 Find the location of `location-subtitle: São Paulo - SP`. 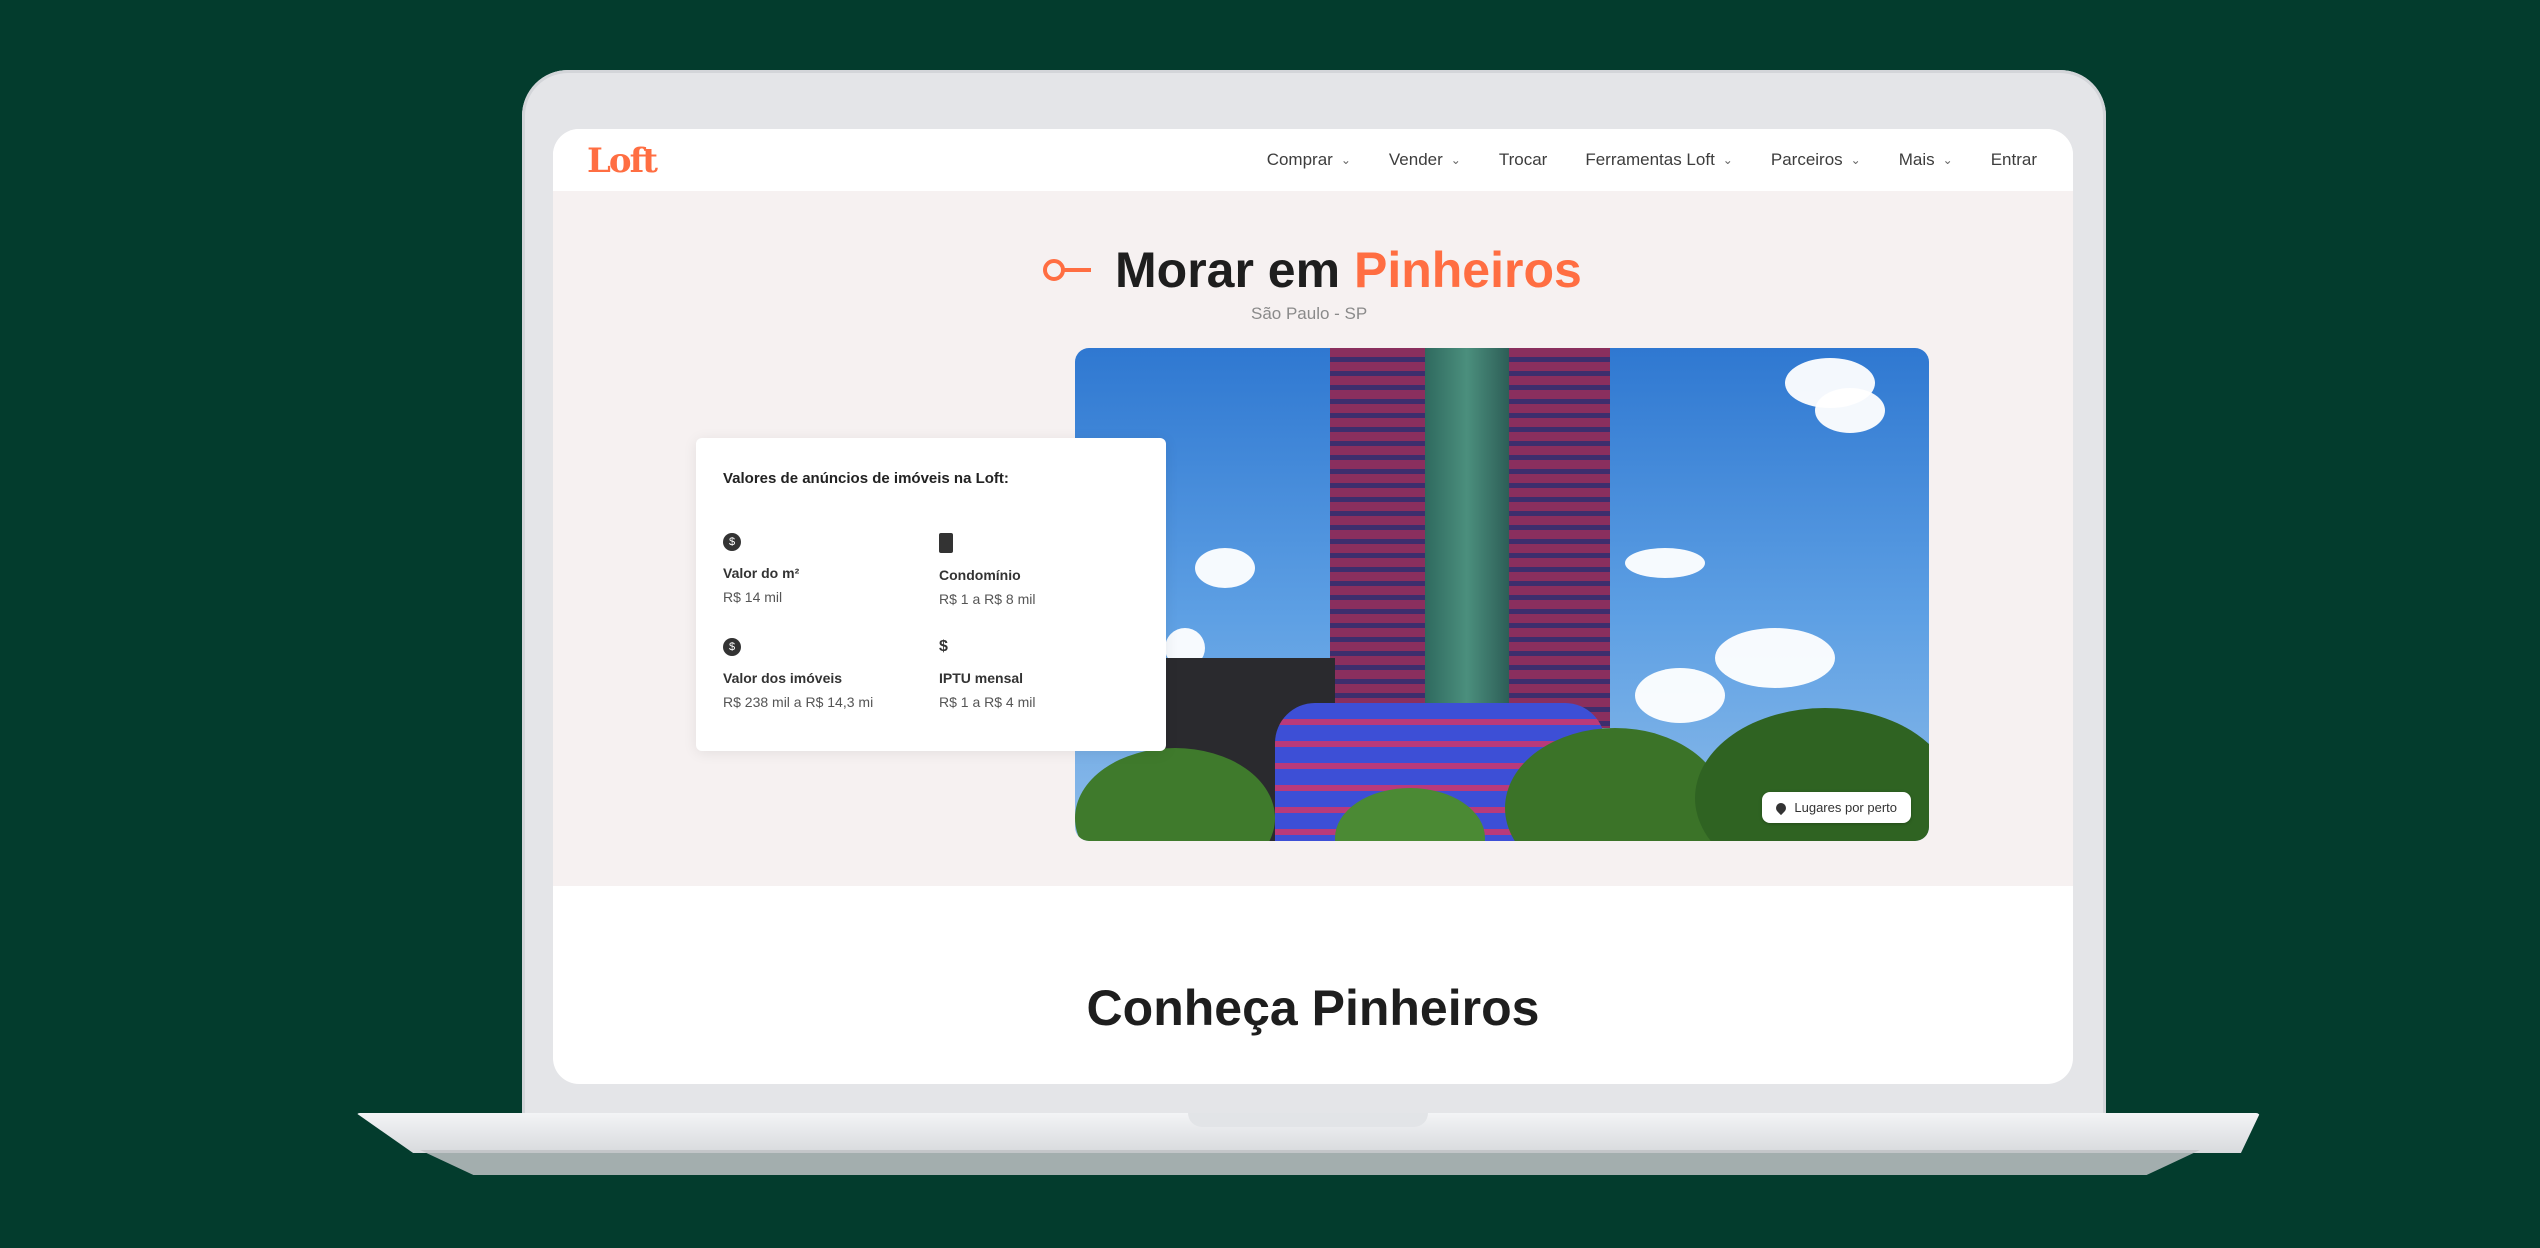

location-subtitle: São Paulo - SP is located at coordinates (1309, 313).